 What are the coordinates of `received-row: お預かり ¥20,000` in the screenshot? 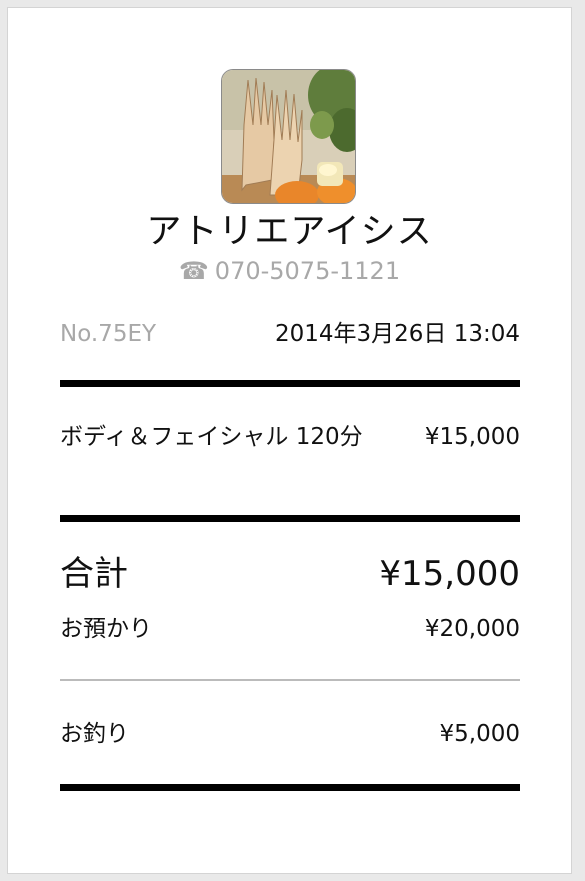 It's located at (290, 629).